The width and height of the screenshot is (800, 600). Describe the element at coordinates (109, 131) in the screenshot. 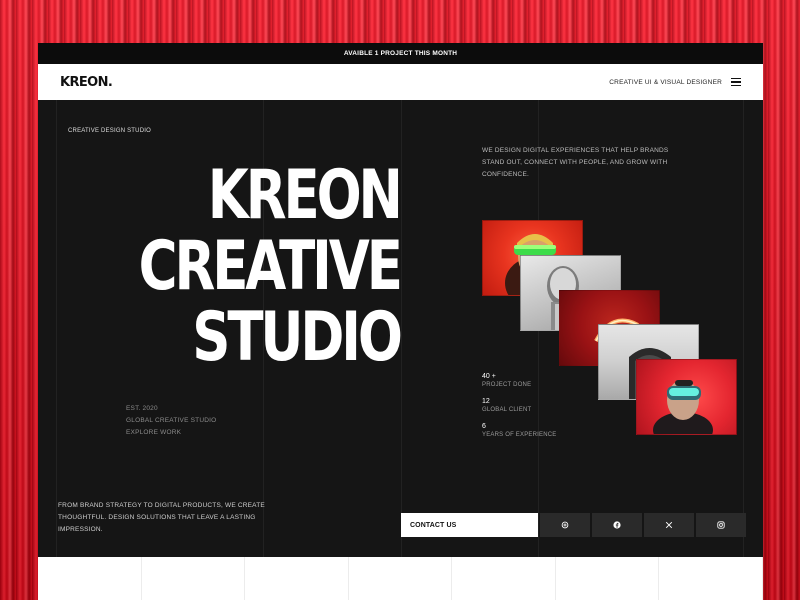

I see `eyebrow-text: CREATIVE DESIGN STUDIO` at that location.